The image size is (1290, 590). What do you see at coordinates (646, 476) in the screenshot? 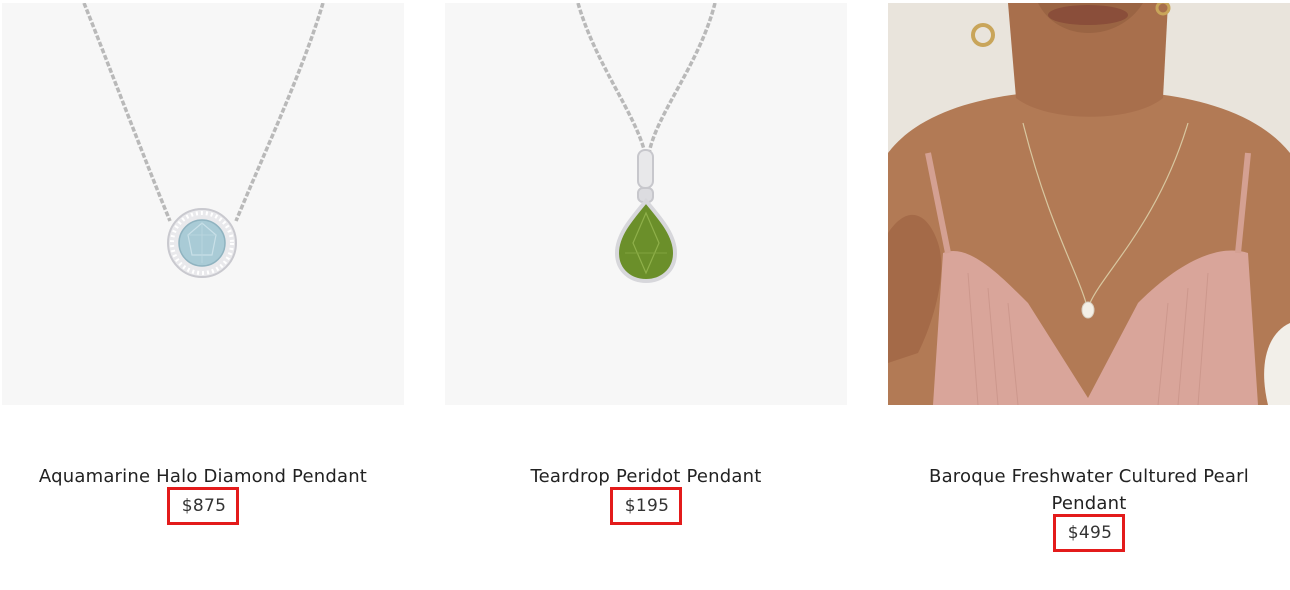
I see `product-name: Teardrop Peridot Pendant` at bounding box center [646, 476].